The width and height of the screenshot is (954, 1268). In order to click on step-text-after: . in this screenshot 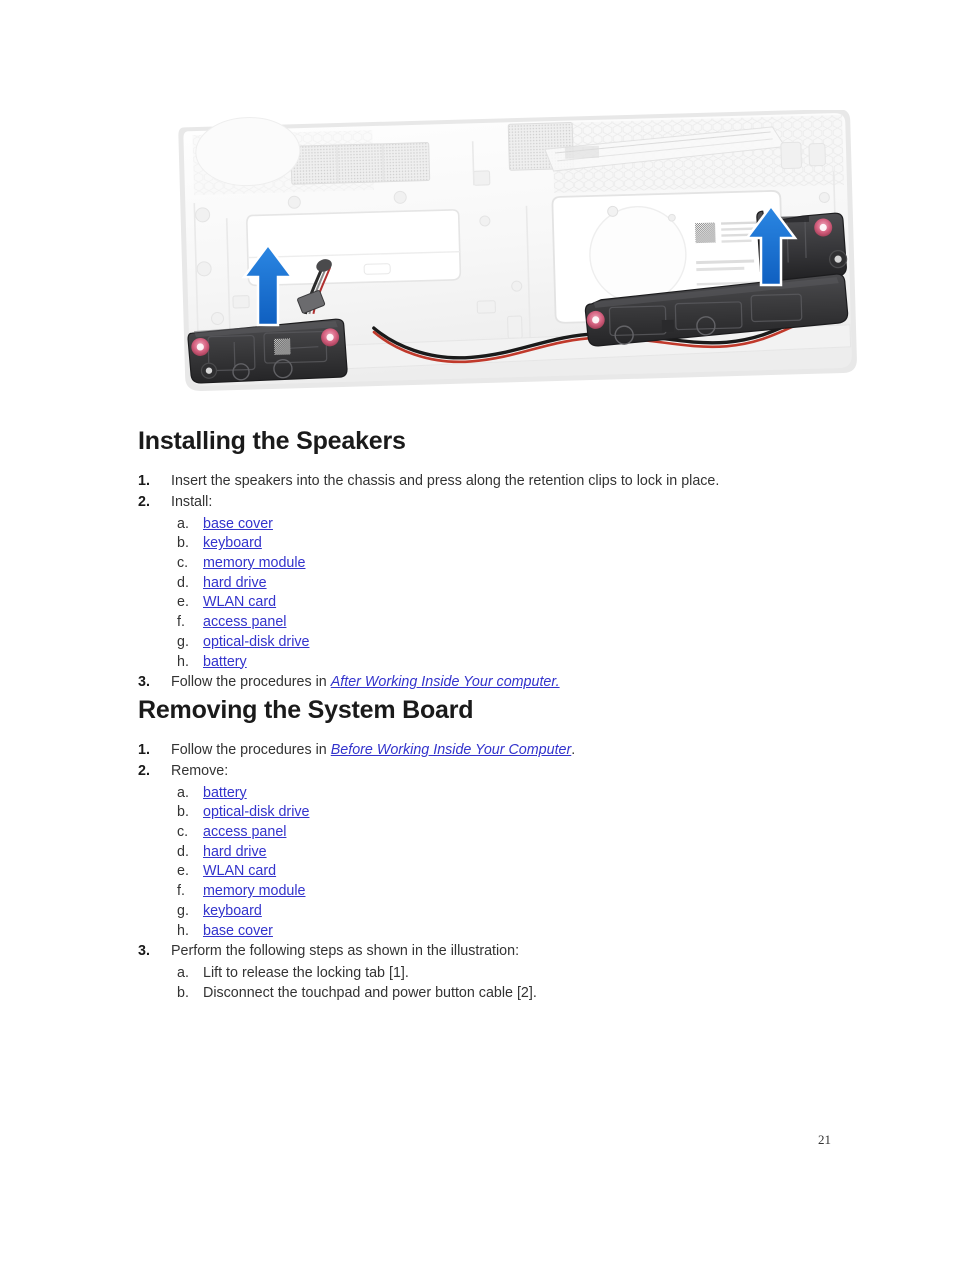, I will do `click(573, 750)`.